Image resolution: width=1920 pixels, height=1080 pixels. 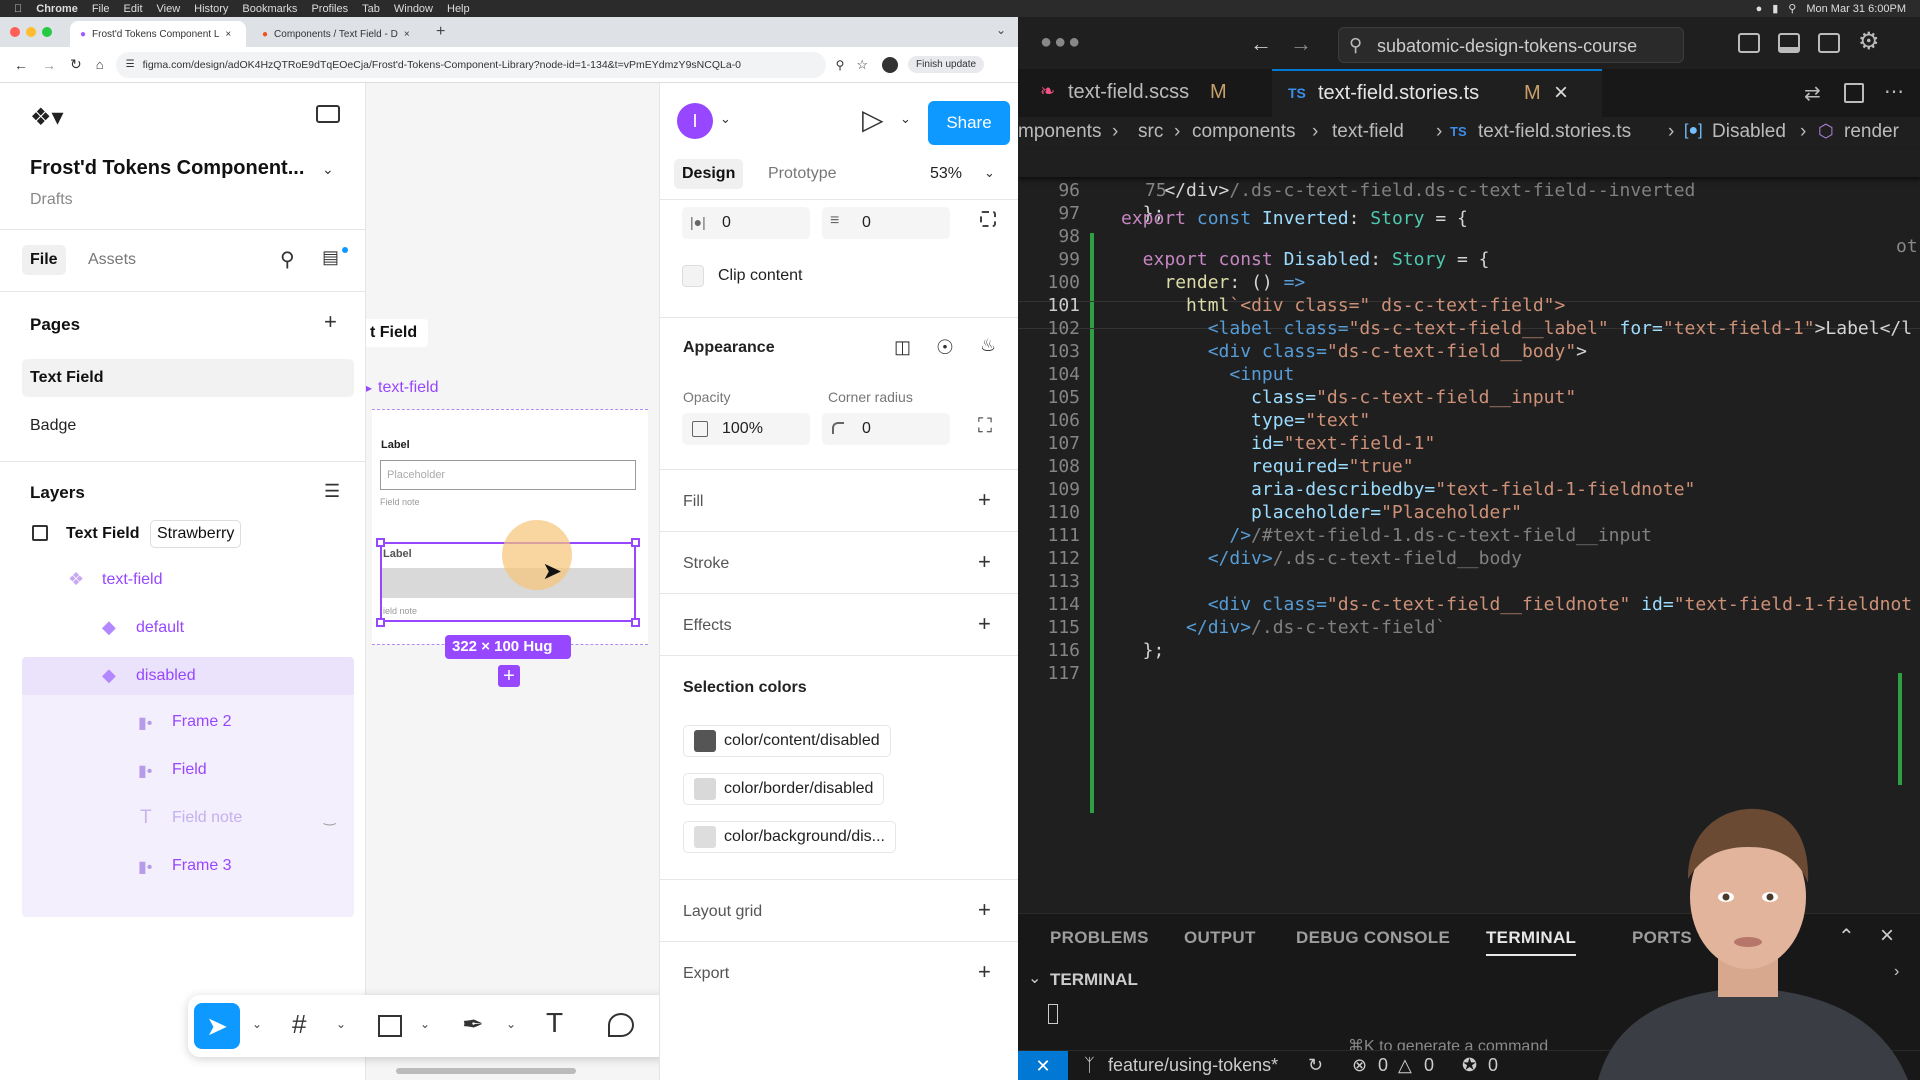 What do you see at coordinates (784, 789) in the screenshot?
I see `selection-color-border-disabled: color/border/disabled` at bounding box center [784, 789].